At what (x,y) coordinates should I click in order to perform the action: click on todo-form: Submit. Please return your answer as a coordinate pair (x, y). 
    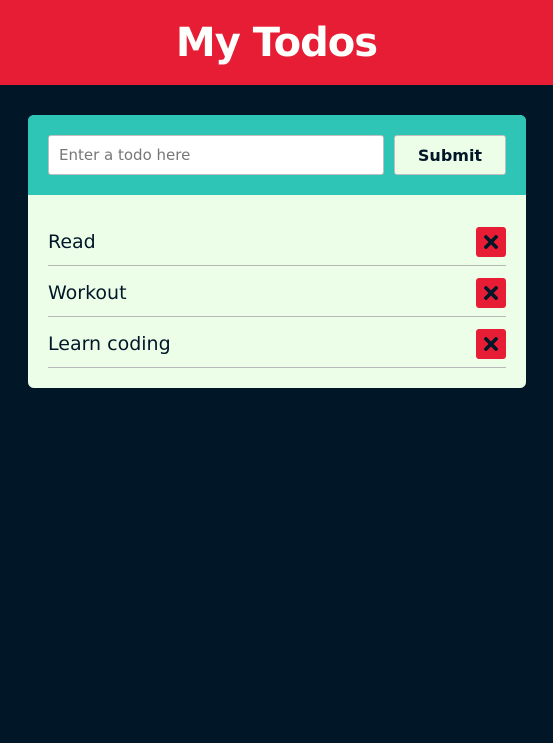
    Looking at the image, I should click on (277, 155).